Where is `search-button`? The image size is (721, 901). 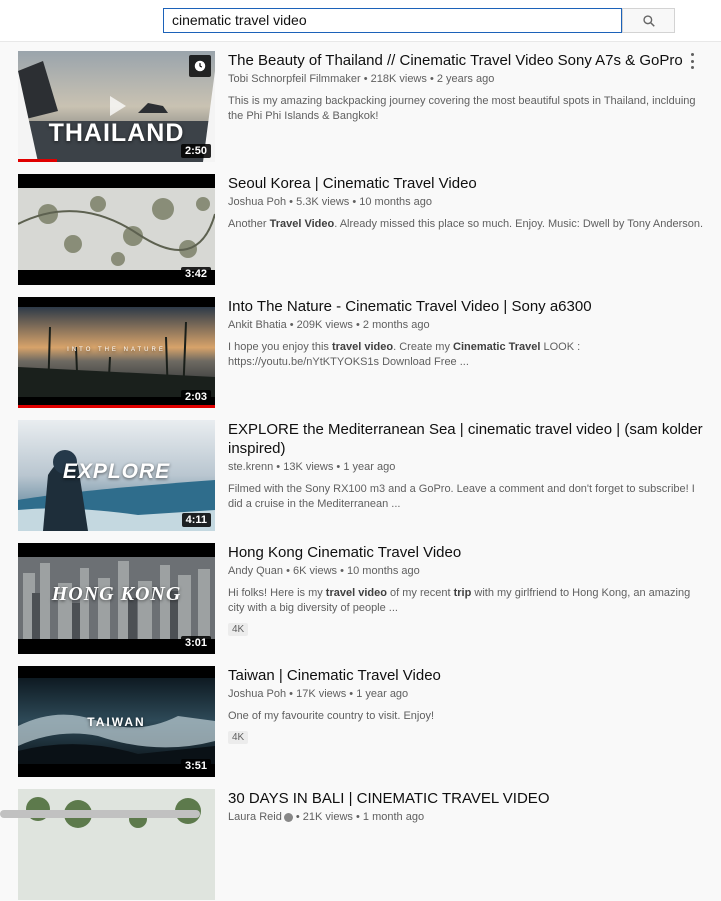
search-button is located at coordinates (648, 20).